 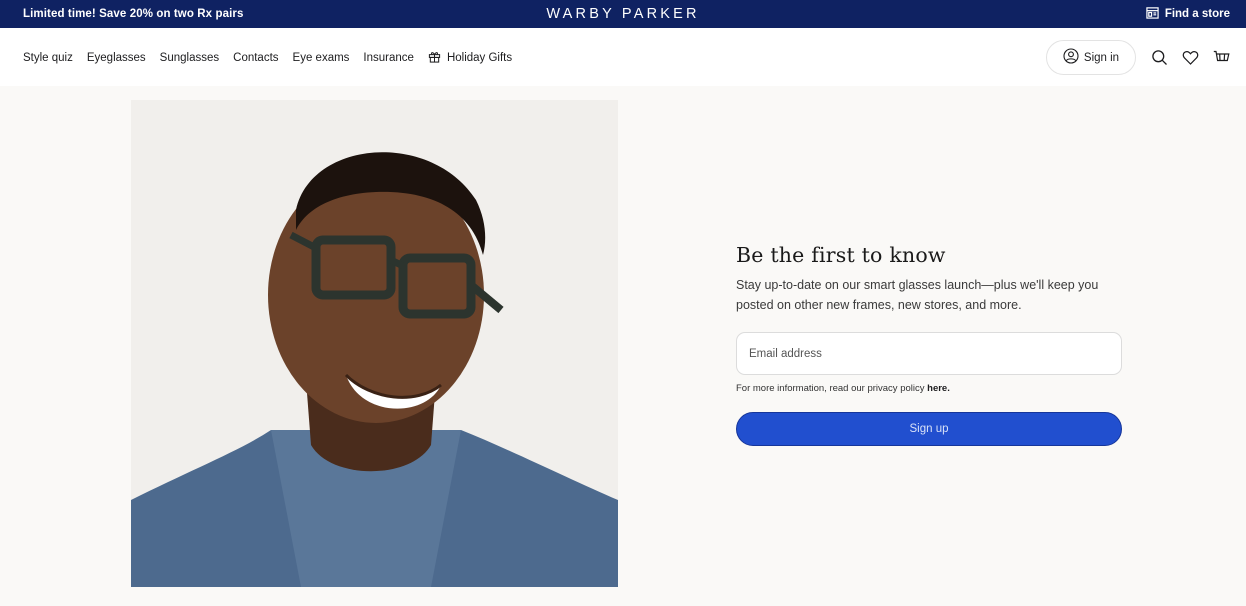 What do you see at coordinates (116, 58) in the screenshot?
I see `nav-eyeglasses: Eyeglasses` at bounding box center [116, 58].